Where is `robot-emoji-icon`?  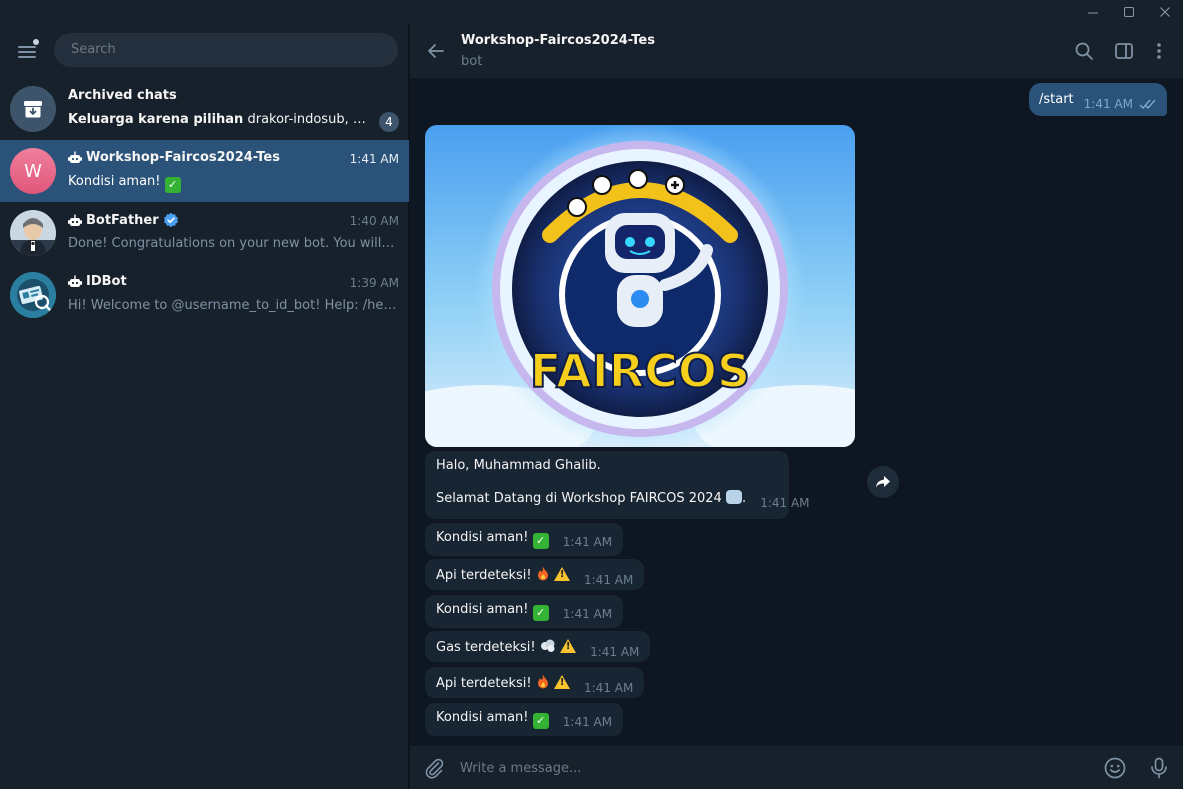 robot-emoji-icon is located at coordinates (733, 497).